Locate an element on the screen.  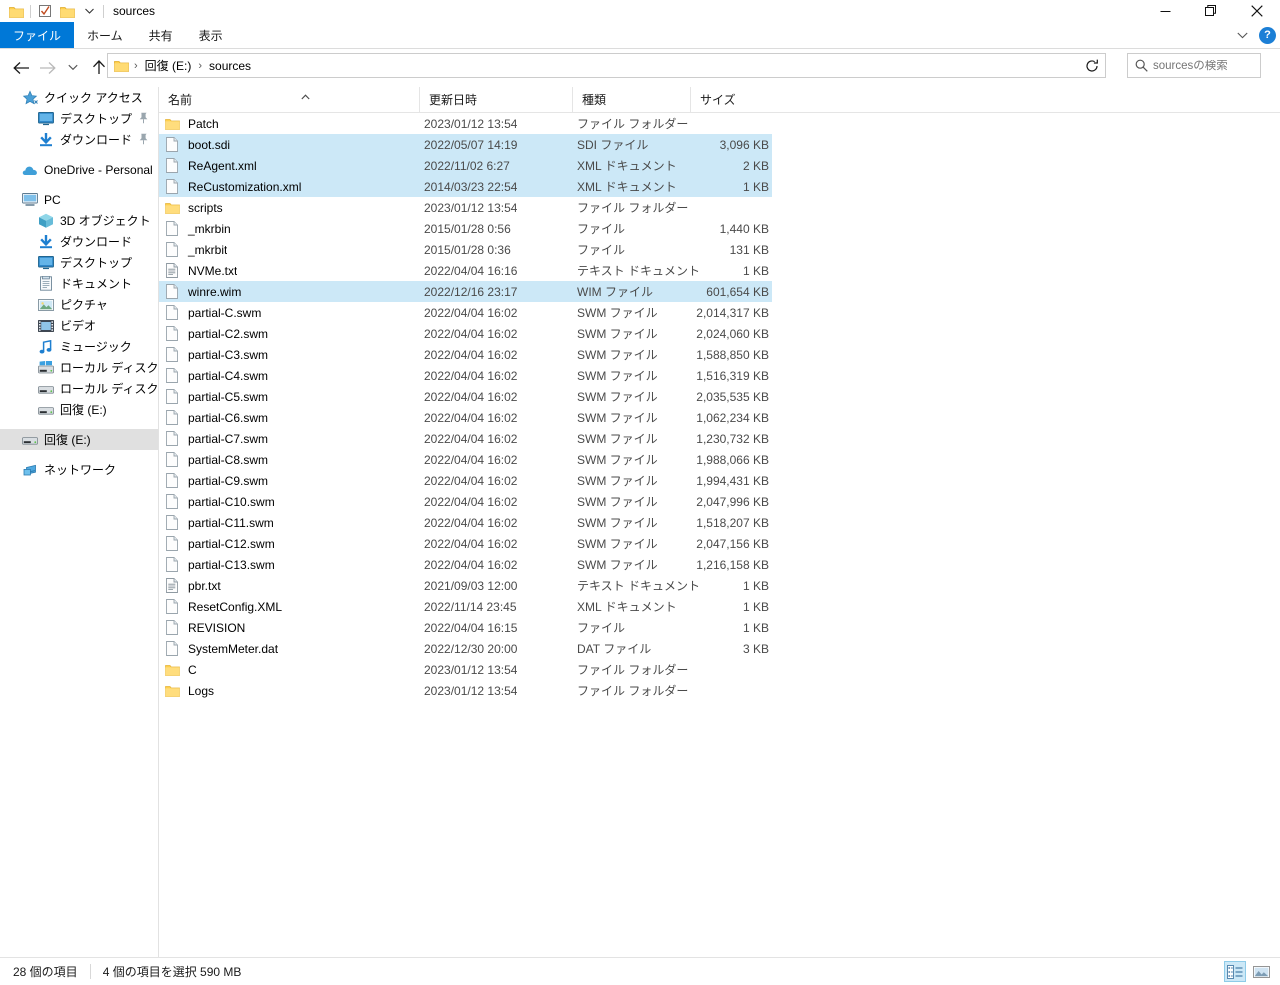
sidebar-item-18: 回復 (E:) is located at coordinates (79, 439).